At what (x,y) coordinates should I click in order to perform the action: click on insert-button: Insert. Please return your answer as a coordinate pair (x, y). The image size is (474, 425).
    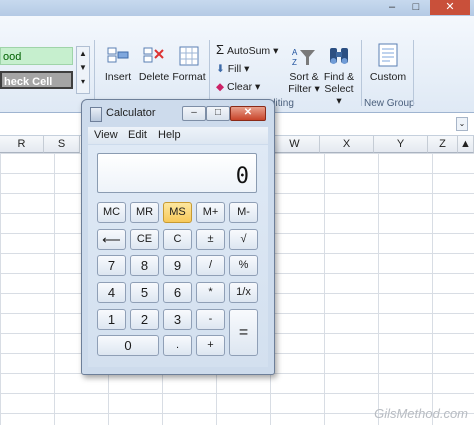
    Looking at the image, I should click on (118, 63).